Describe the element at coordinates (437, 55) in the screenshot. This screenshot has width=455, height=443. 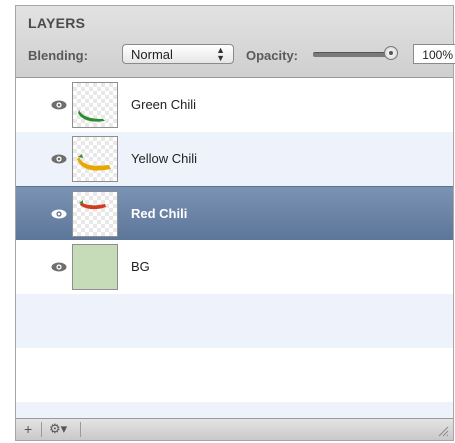
I see `opacity-value: 100%` at that location.